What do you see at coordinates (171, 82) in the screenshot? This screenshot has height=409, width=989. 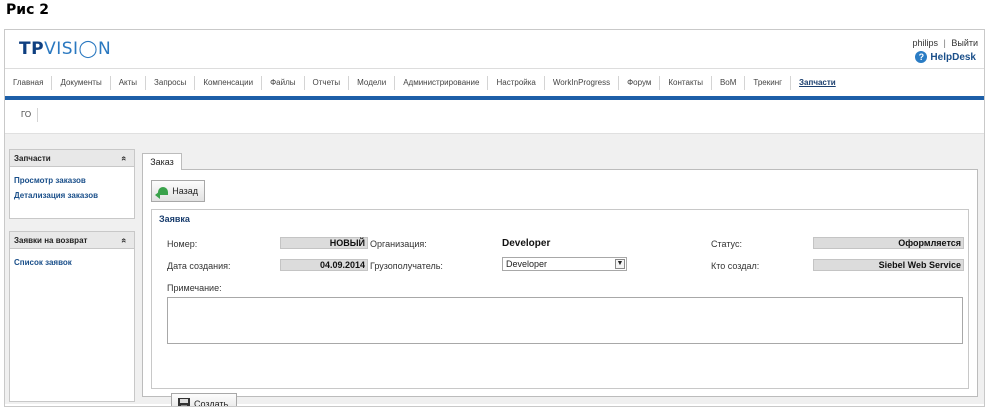 I see `nav-item-requests: Запросы` at bounding box center [171, 82].